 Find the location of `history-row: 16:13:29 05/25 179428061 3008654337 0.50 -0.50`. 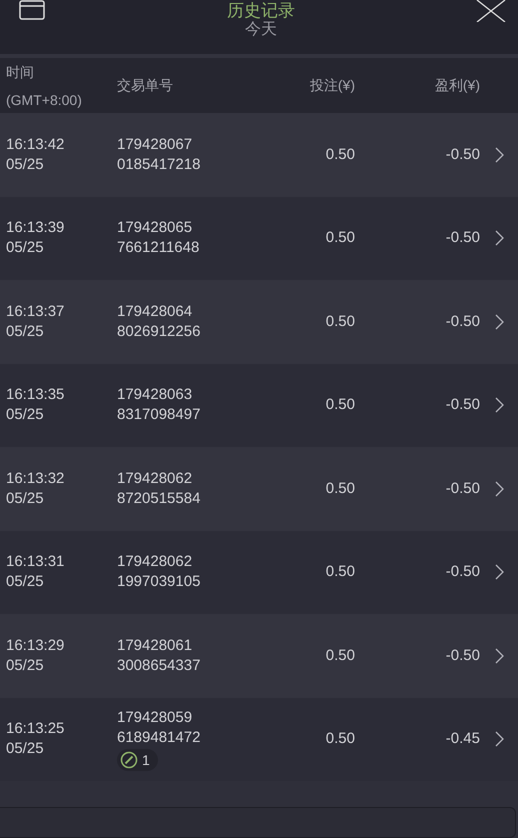

history-row: 16:13:29 05/25 179428061 3008654337 0.50 -0.50 is located at coordinates (259, 656).